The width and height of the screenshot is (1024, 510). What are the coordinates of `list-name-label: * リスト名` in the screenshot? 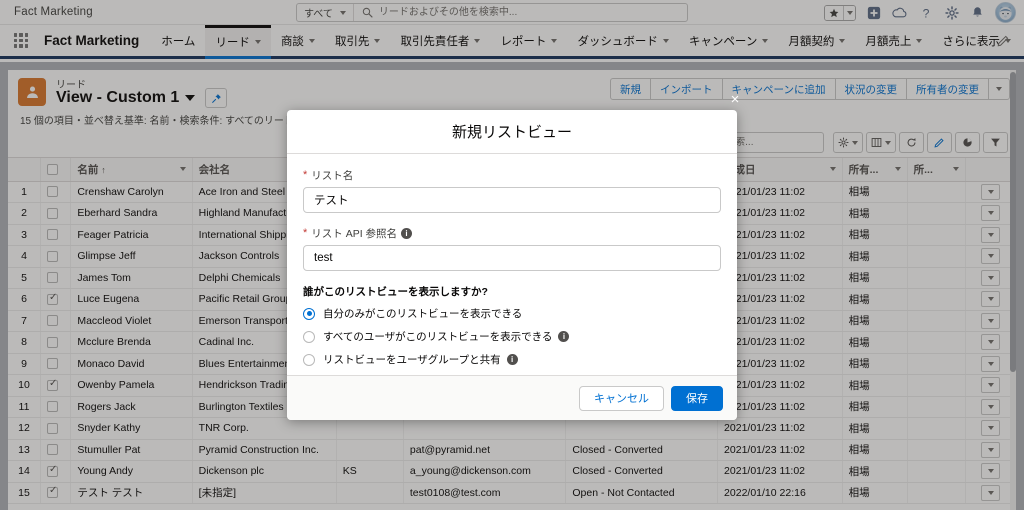 It's located at (328, 176).